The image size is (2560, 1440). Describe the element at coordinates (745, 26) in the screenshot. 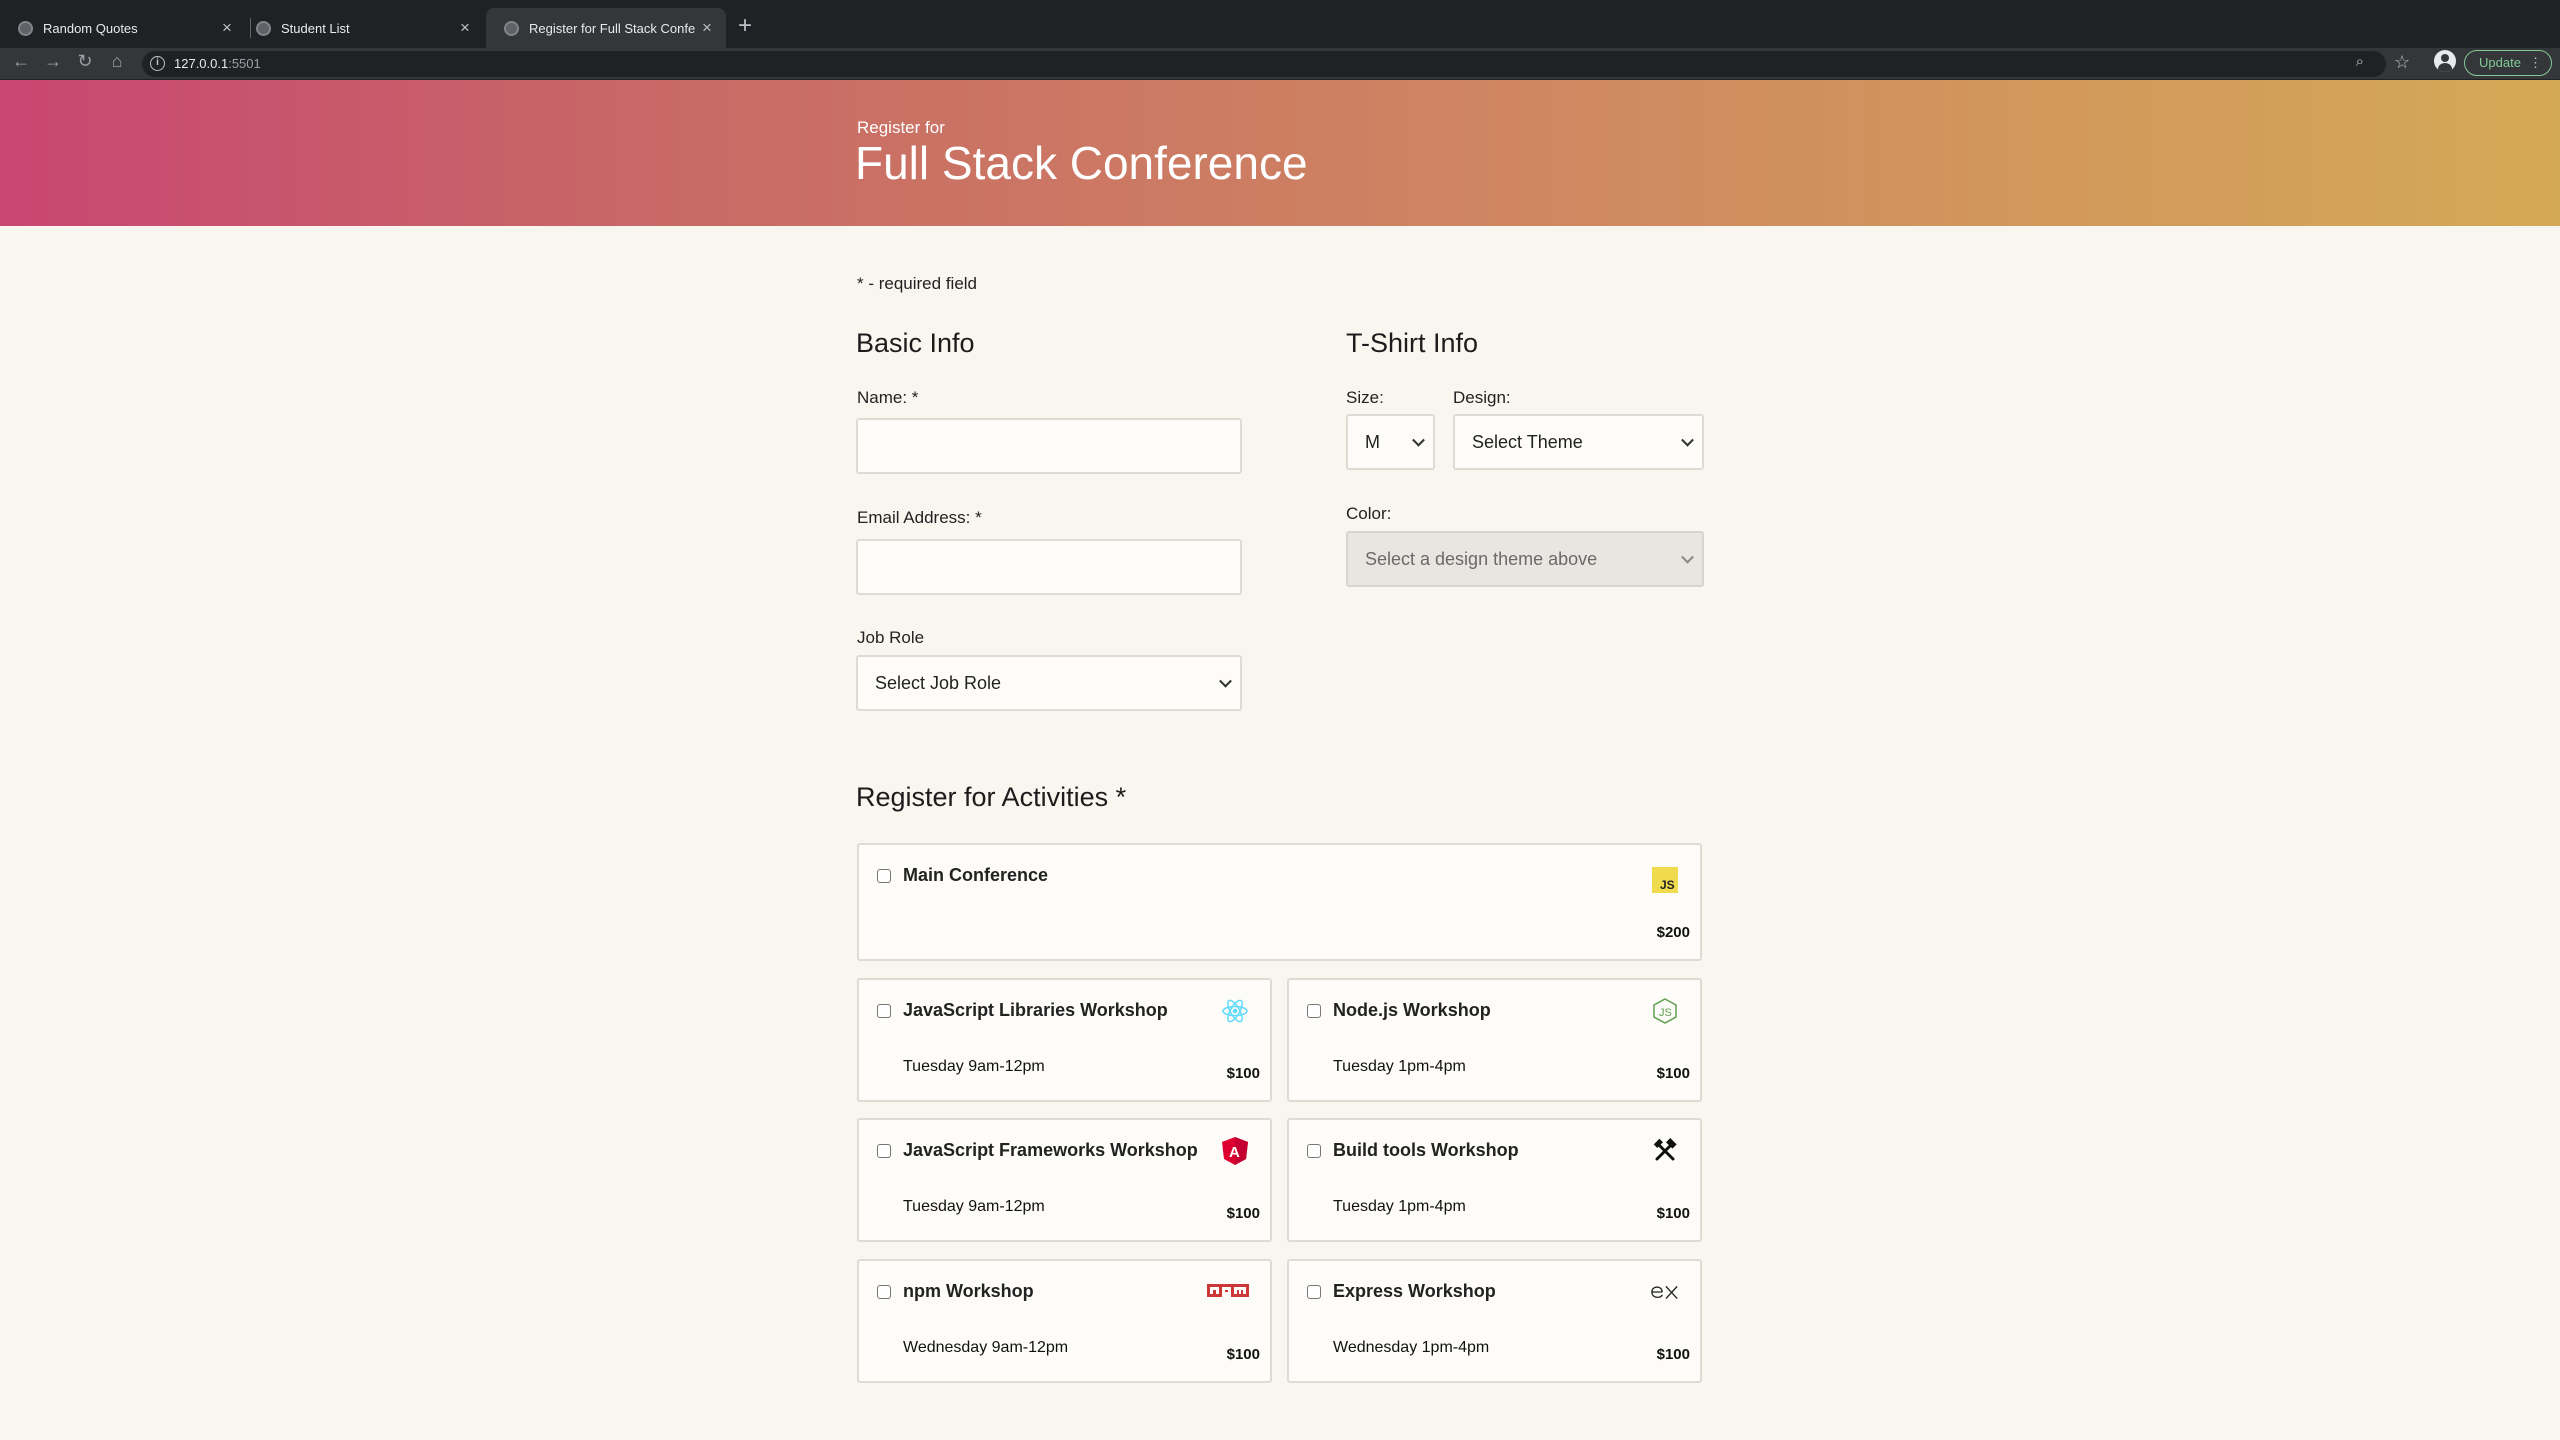

I see `new-tab-icon: +` at that location.